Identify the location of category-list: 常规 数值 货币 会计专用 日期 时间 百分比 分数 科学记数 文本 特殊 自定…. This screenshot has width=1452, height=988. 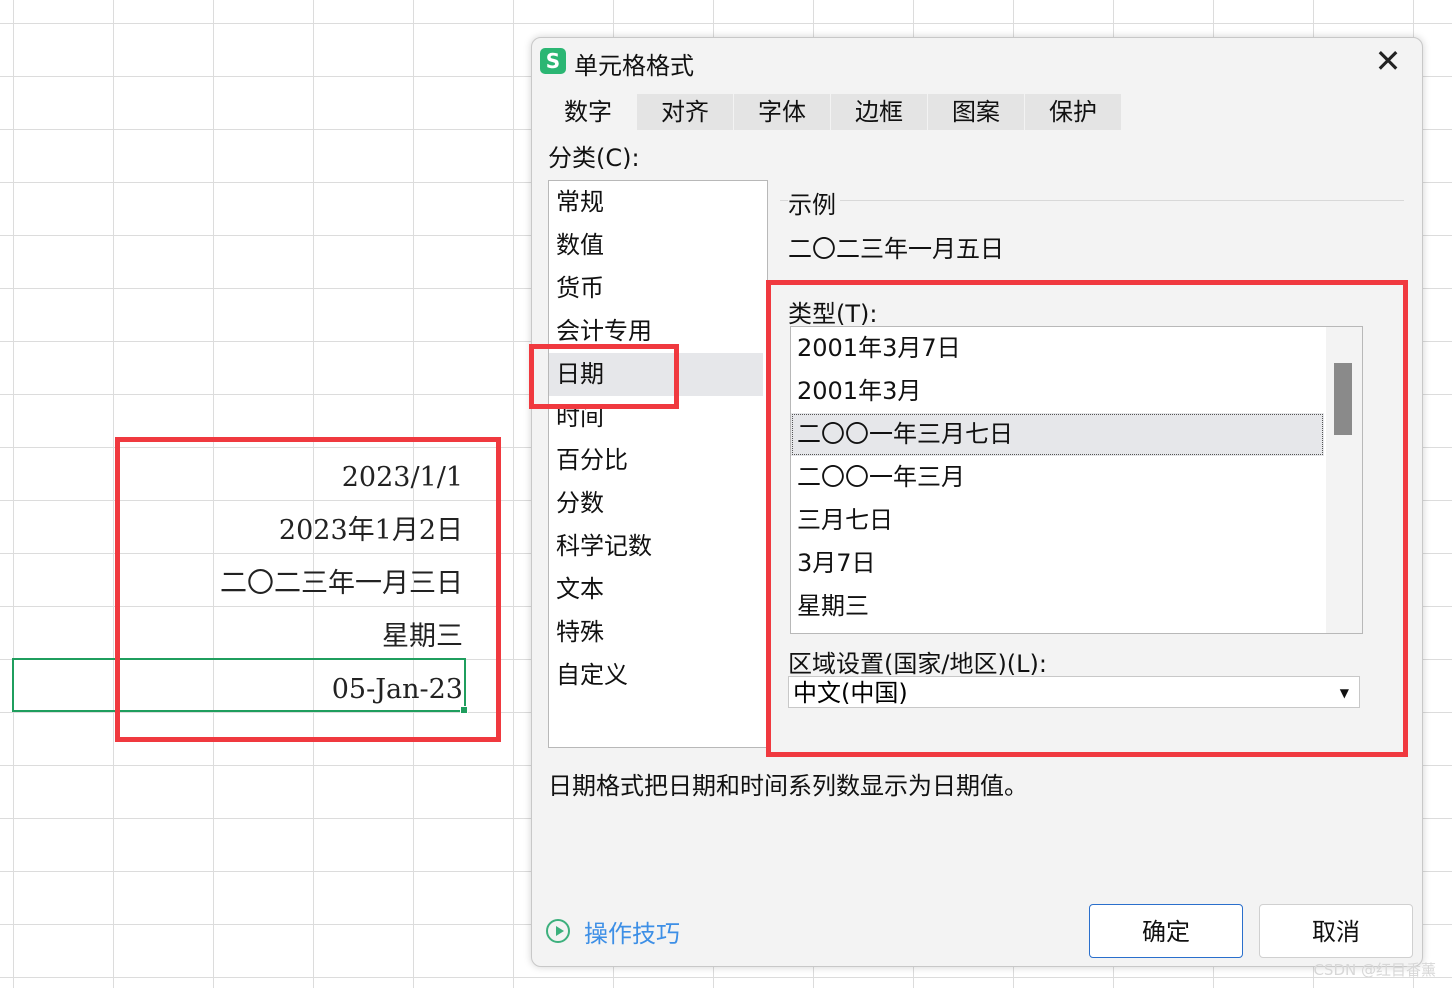
(658, 464).